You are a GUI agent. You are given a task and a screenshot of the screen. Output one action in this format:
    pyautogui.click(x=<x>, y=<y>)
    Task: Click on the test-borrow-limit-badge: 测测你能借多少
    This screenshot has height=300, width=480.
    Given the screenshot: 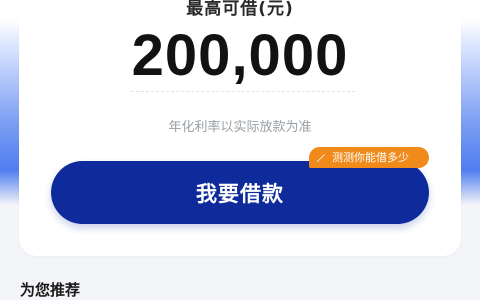 What is the action you would take?
    pyautogui.click(x=369, y=157)
    